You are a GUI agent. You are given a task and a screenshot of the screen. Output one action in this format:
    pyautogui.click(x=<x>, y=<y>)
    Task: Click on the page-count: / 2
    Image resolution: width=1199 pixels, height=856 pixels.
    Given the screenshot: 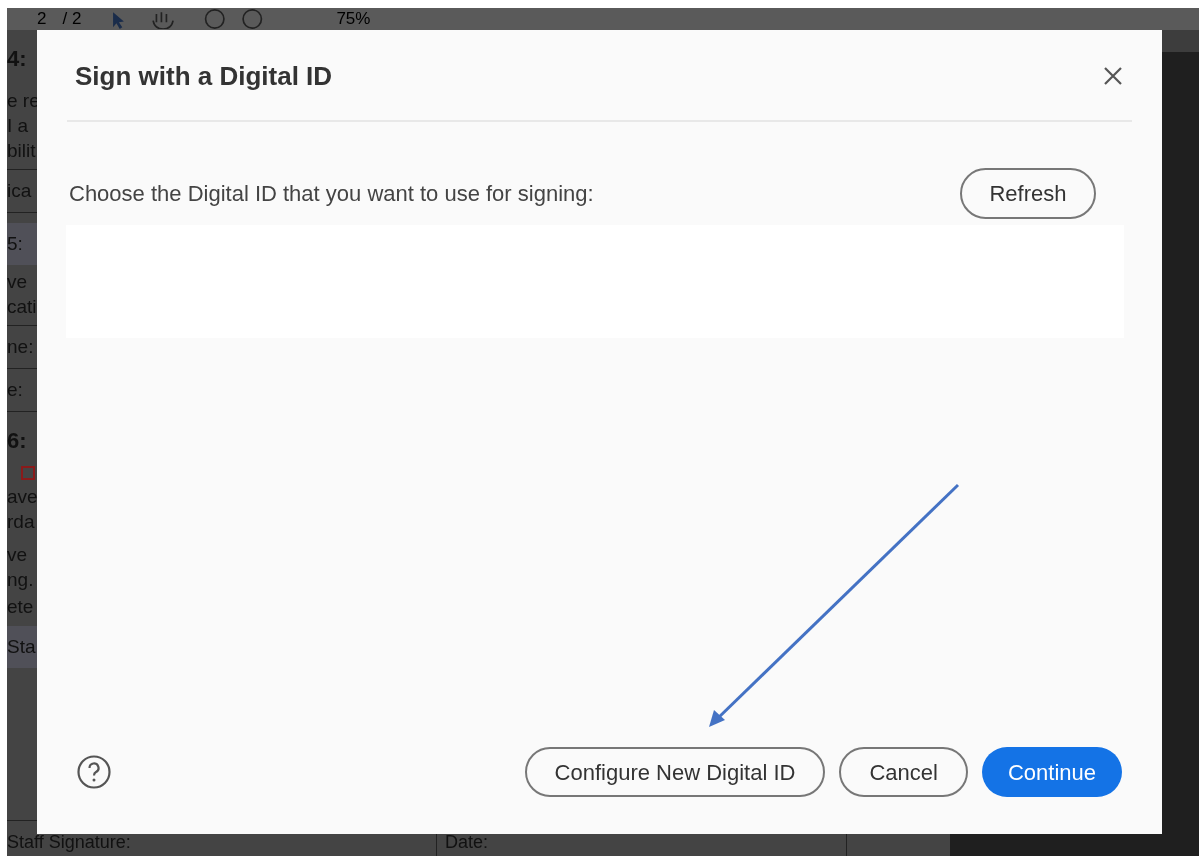 What is the action you would take?
    pyautogui.click(x=72, y=19)
    